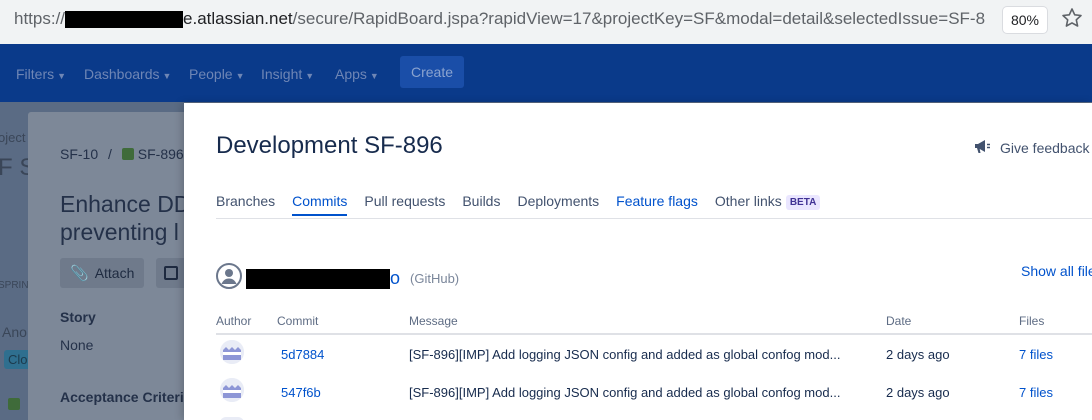  I want to click on url-domain: e.atlassian.net, so click(238, 18).